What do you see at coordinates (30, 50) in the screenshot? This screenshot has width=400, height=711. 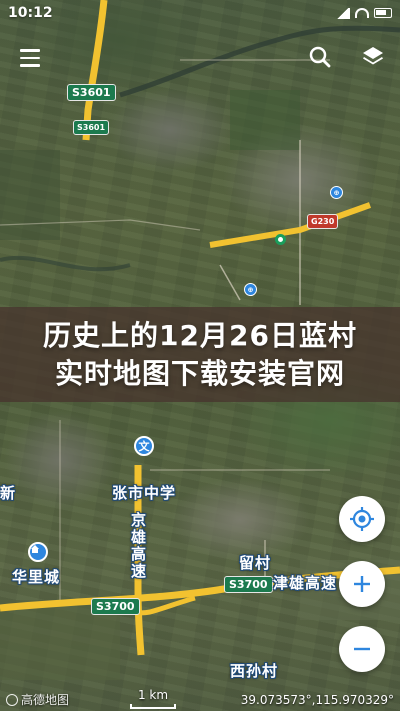 I see `hamburger-icon` at bounding box center [30, 50].